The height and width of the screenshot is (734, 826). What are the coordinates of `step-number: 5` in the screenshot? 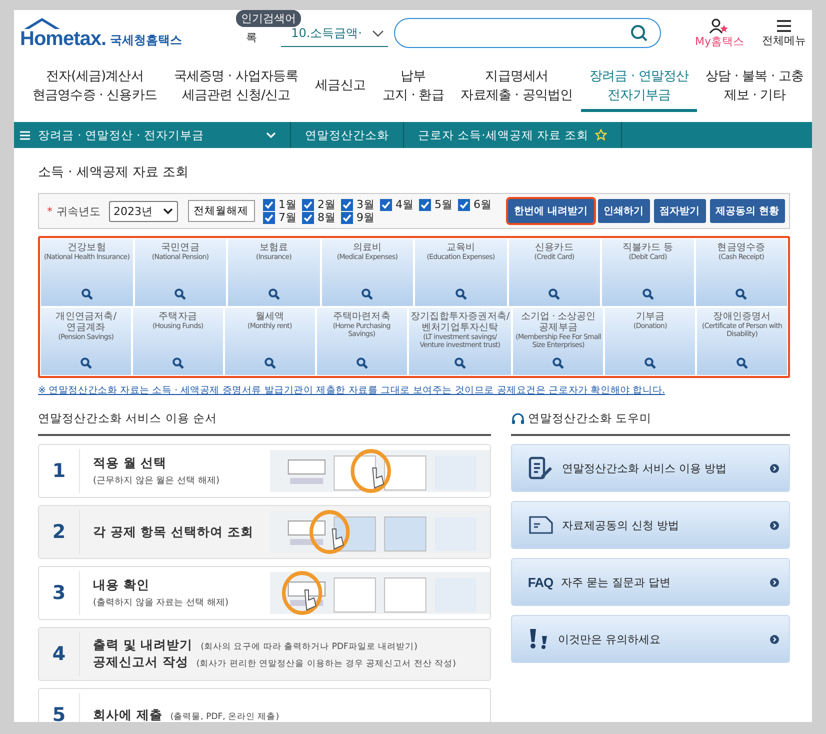 It's located at (59, 707).